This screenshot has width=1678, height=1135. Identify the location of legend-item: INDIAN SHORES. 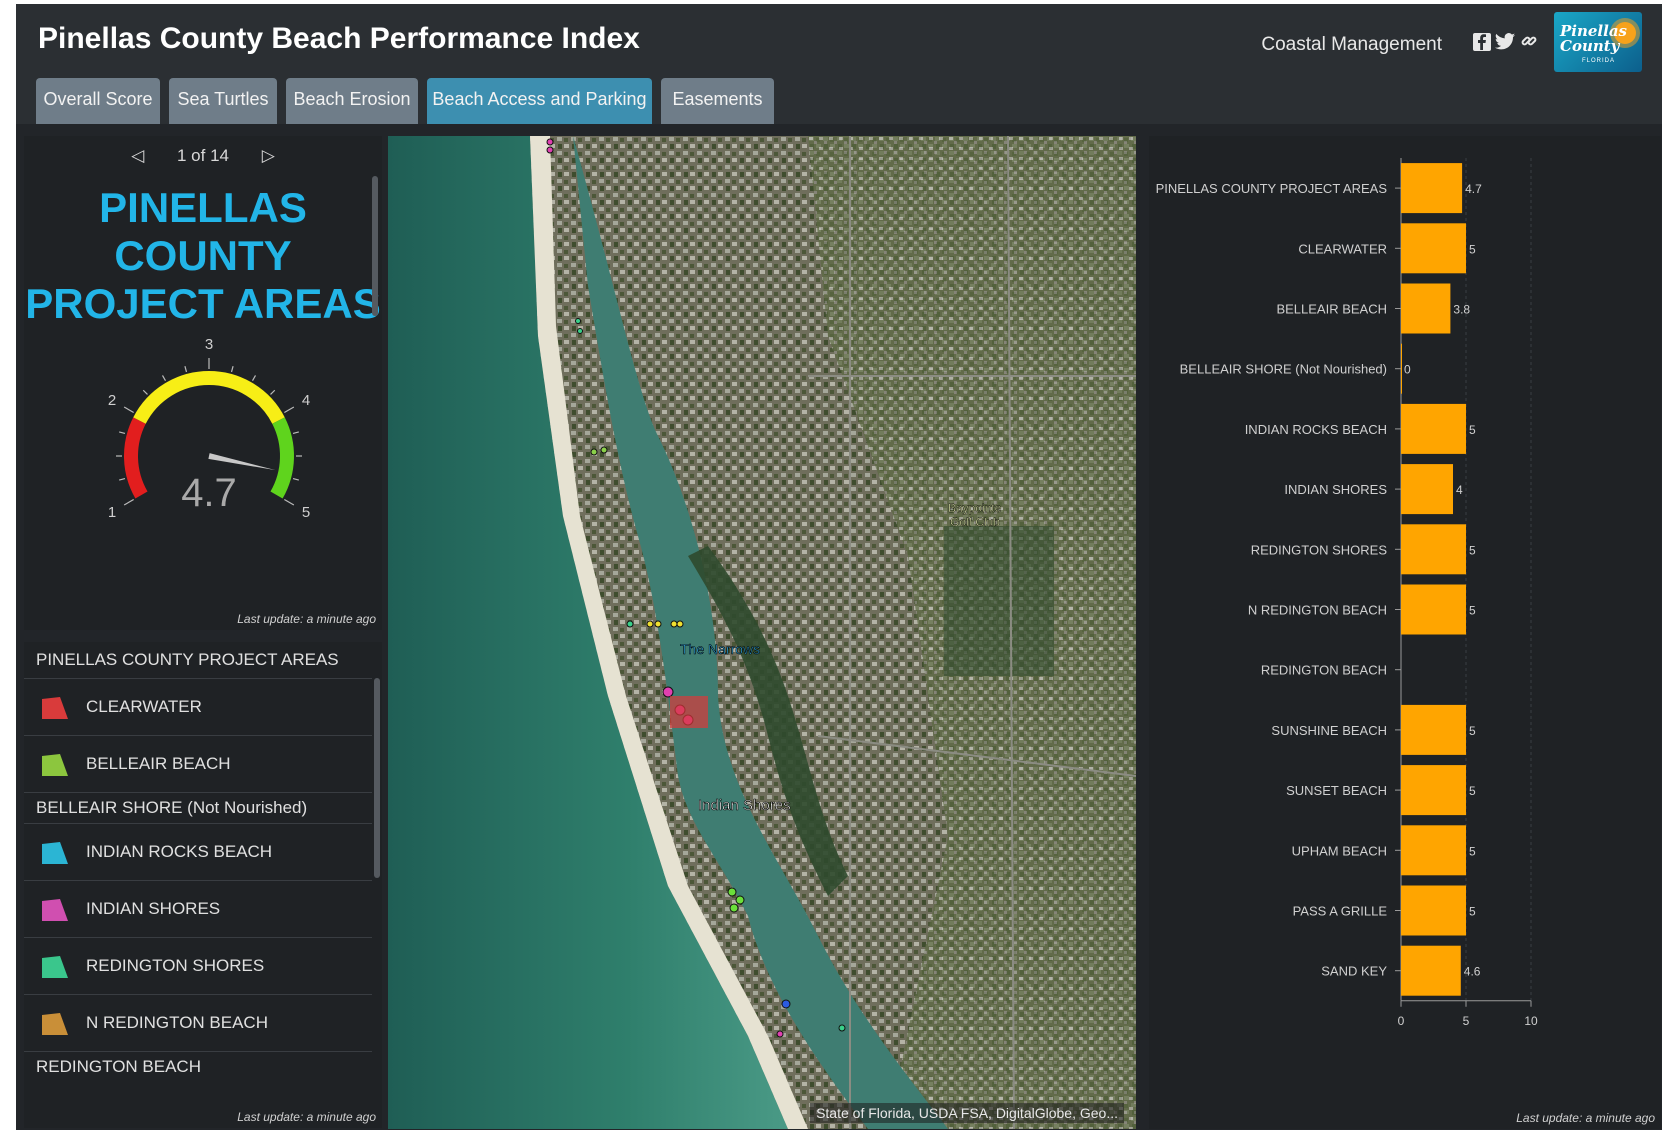
(198, 909).